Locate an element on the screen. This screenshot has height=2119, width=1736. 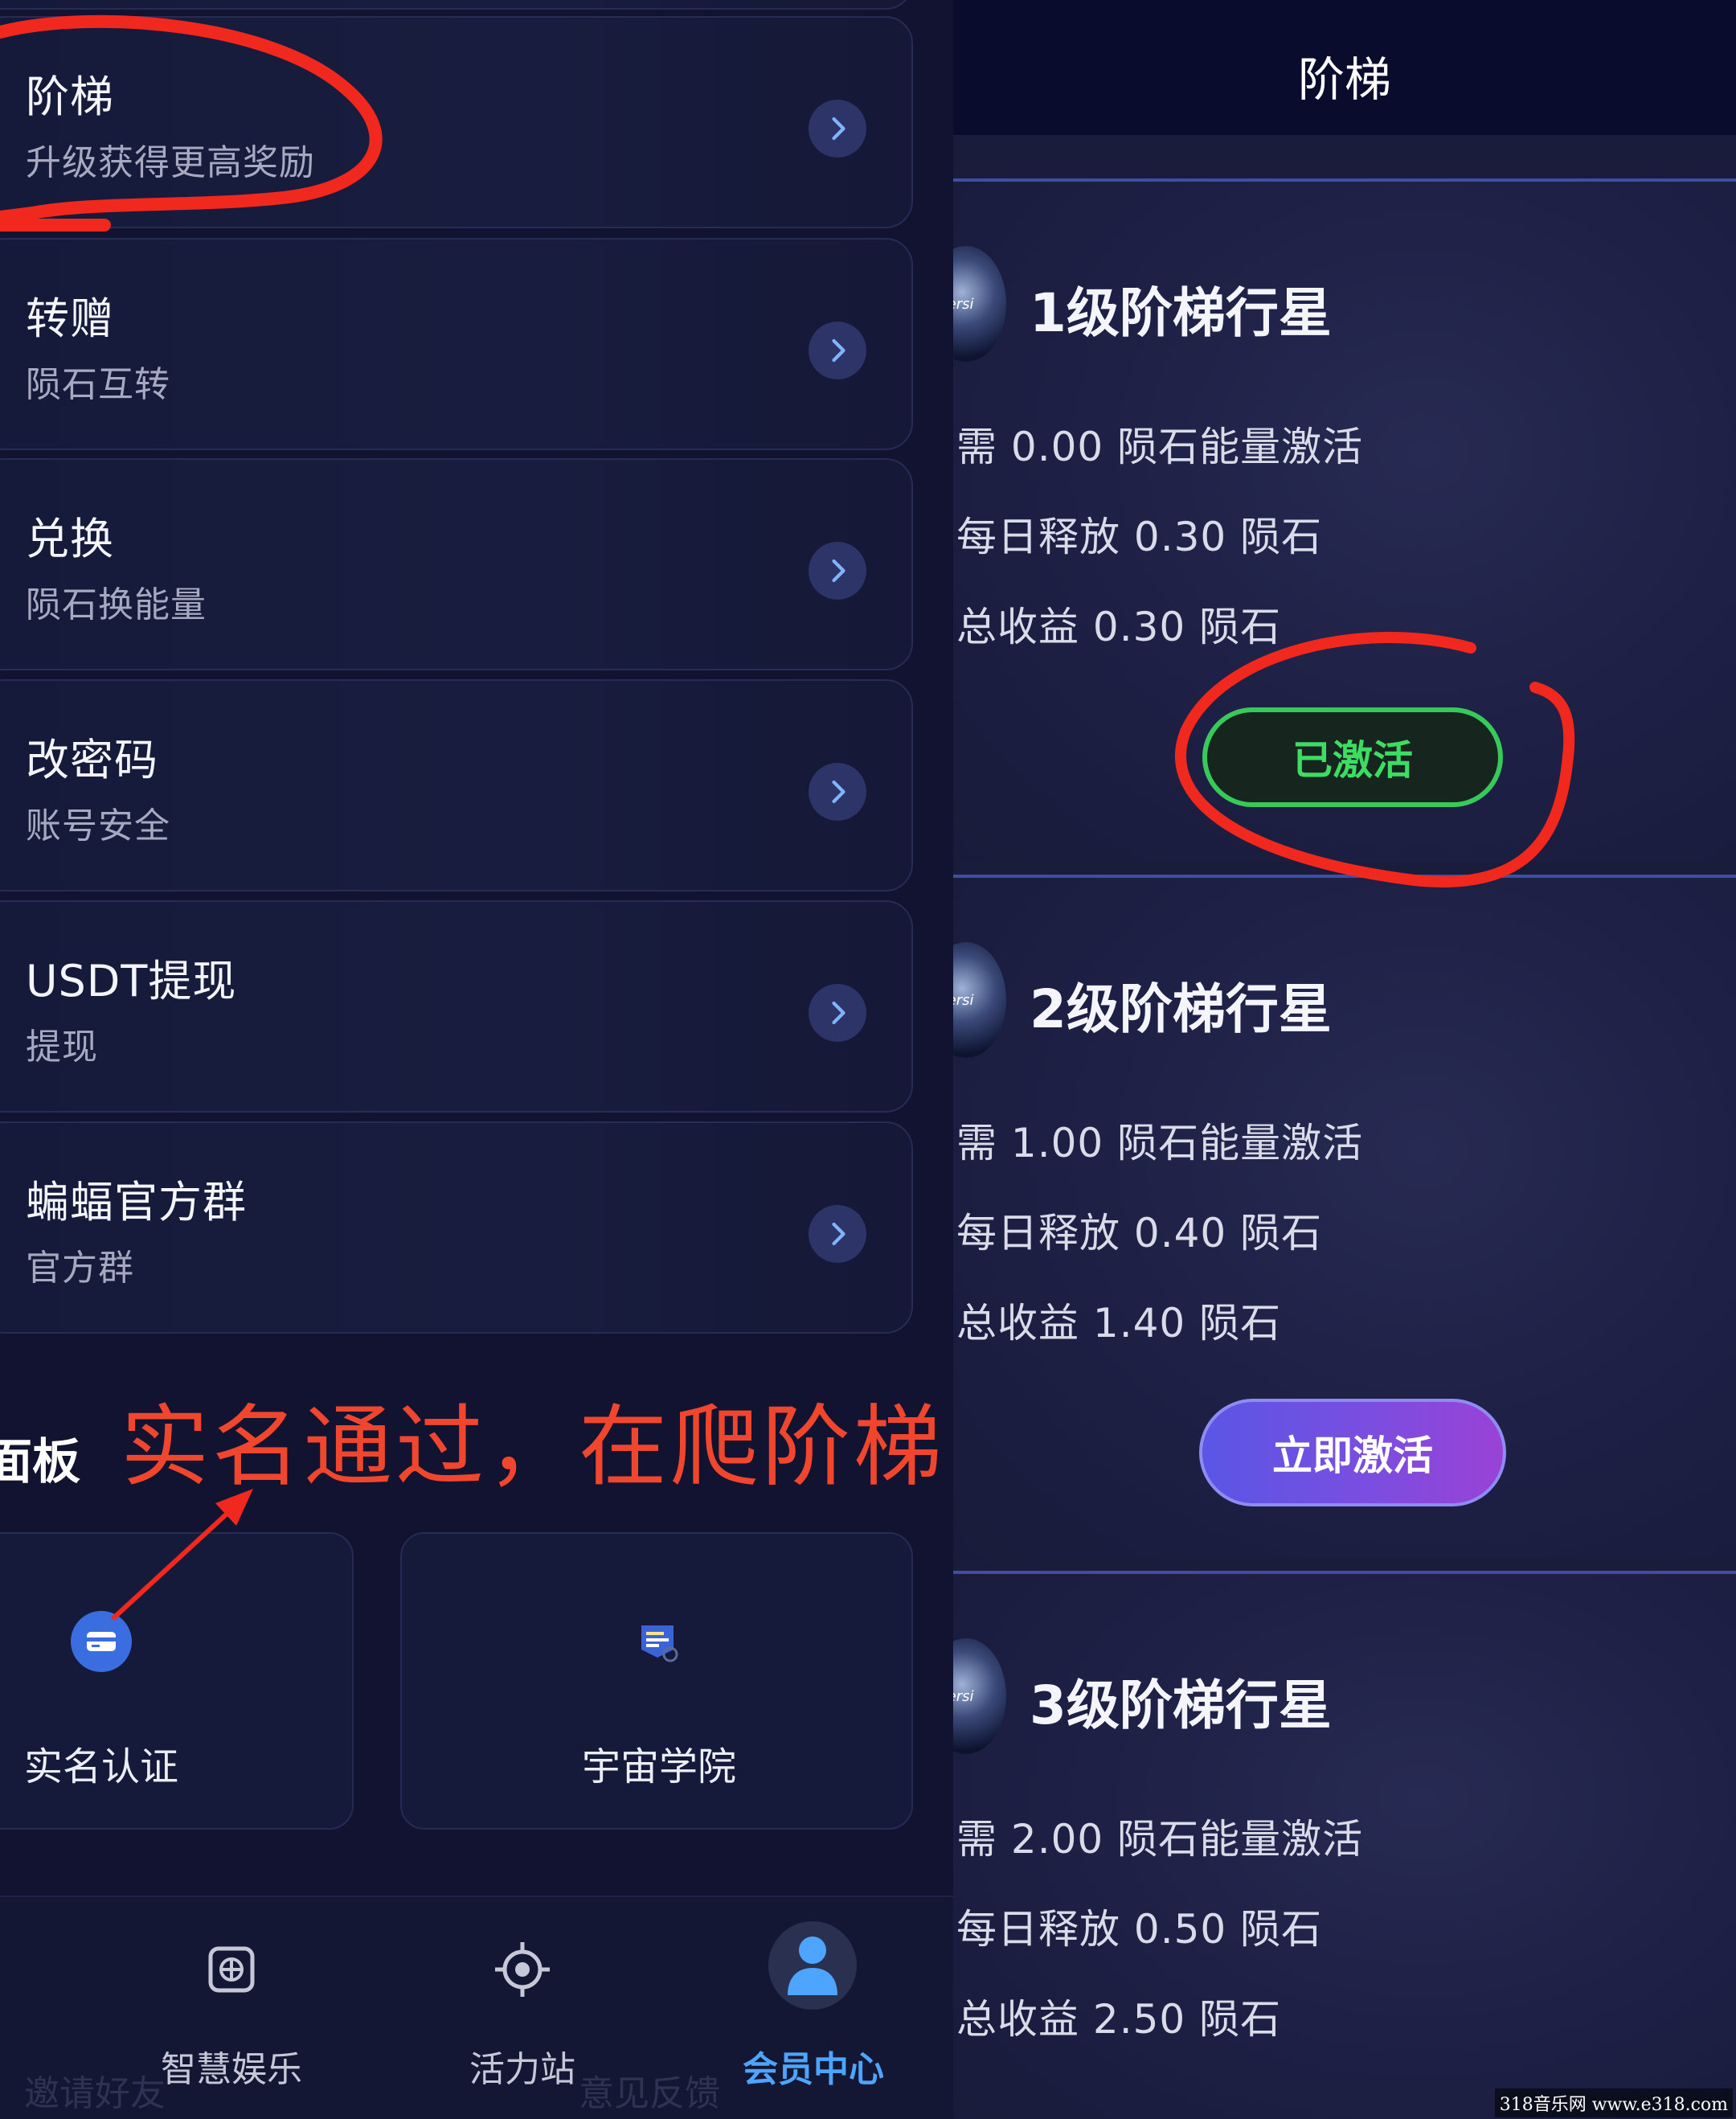
annotation-text: 实名通过，在爬阶梯 is located at coordinates (533, 1447).